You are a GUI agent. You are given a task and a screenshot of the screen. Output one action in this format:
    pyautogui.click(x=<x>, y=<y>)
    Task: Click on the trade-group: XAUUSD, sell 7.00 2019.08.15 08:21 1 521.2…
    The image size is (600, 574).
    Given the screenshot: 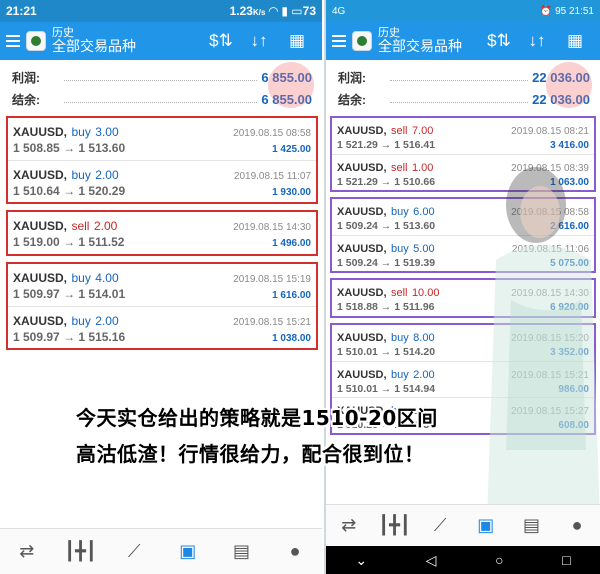 What is the action you would take?
    pyautogui.click(x=463, y=154)
    